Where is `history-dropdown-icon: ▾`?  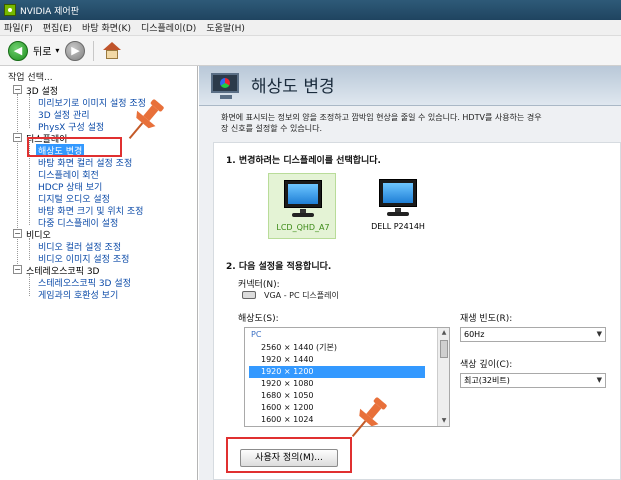
history-dropdown-icon: ▾ is located at coordinates (57, 50).